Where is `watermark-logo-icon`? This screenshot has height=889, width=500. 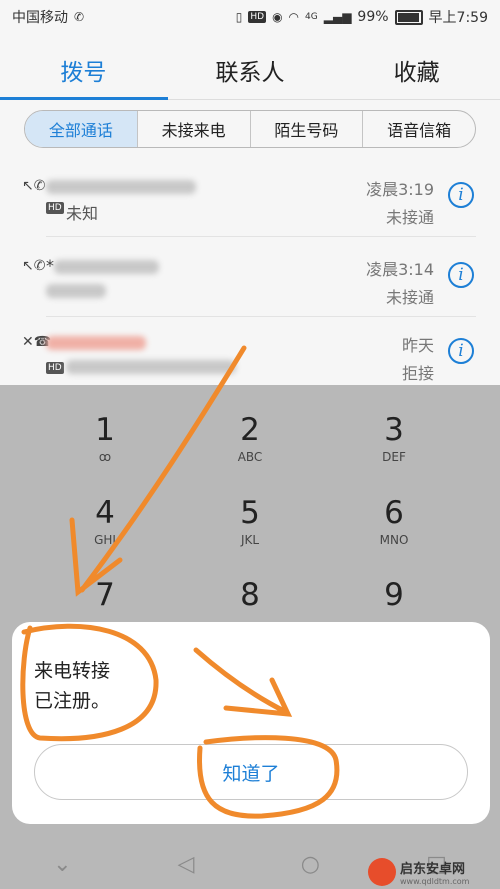 watermark-logo-icon is located at coordinates (382, 872).